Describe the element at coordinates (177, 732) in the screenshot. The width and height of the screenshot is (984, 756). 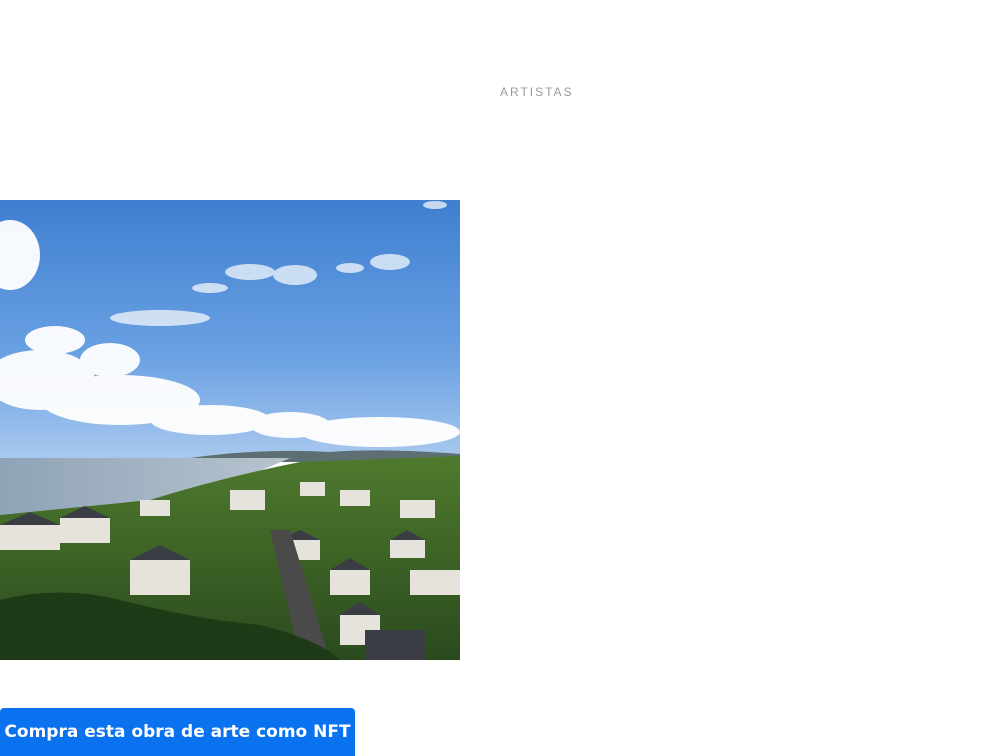
I see `buy-nft-button: Compra esta obra de arte como NFT` at that location.